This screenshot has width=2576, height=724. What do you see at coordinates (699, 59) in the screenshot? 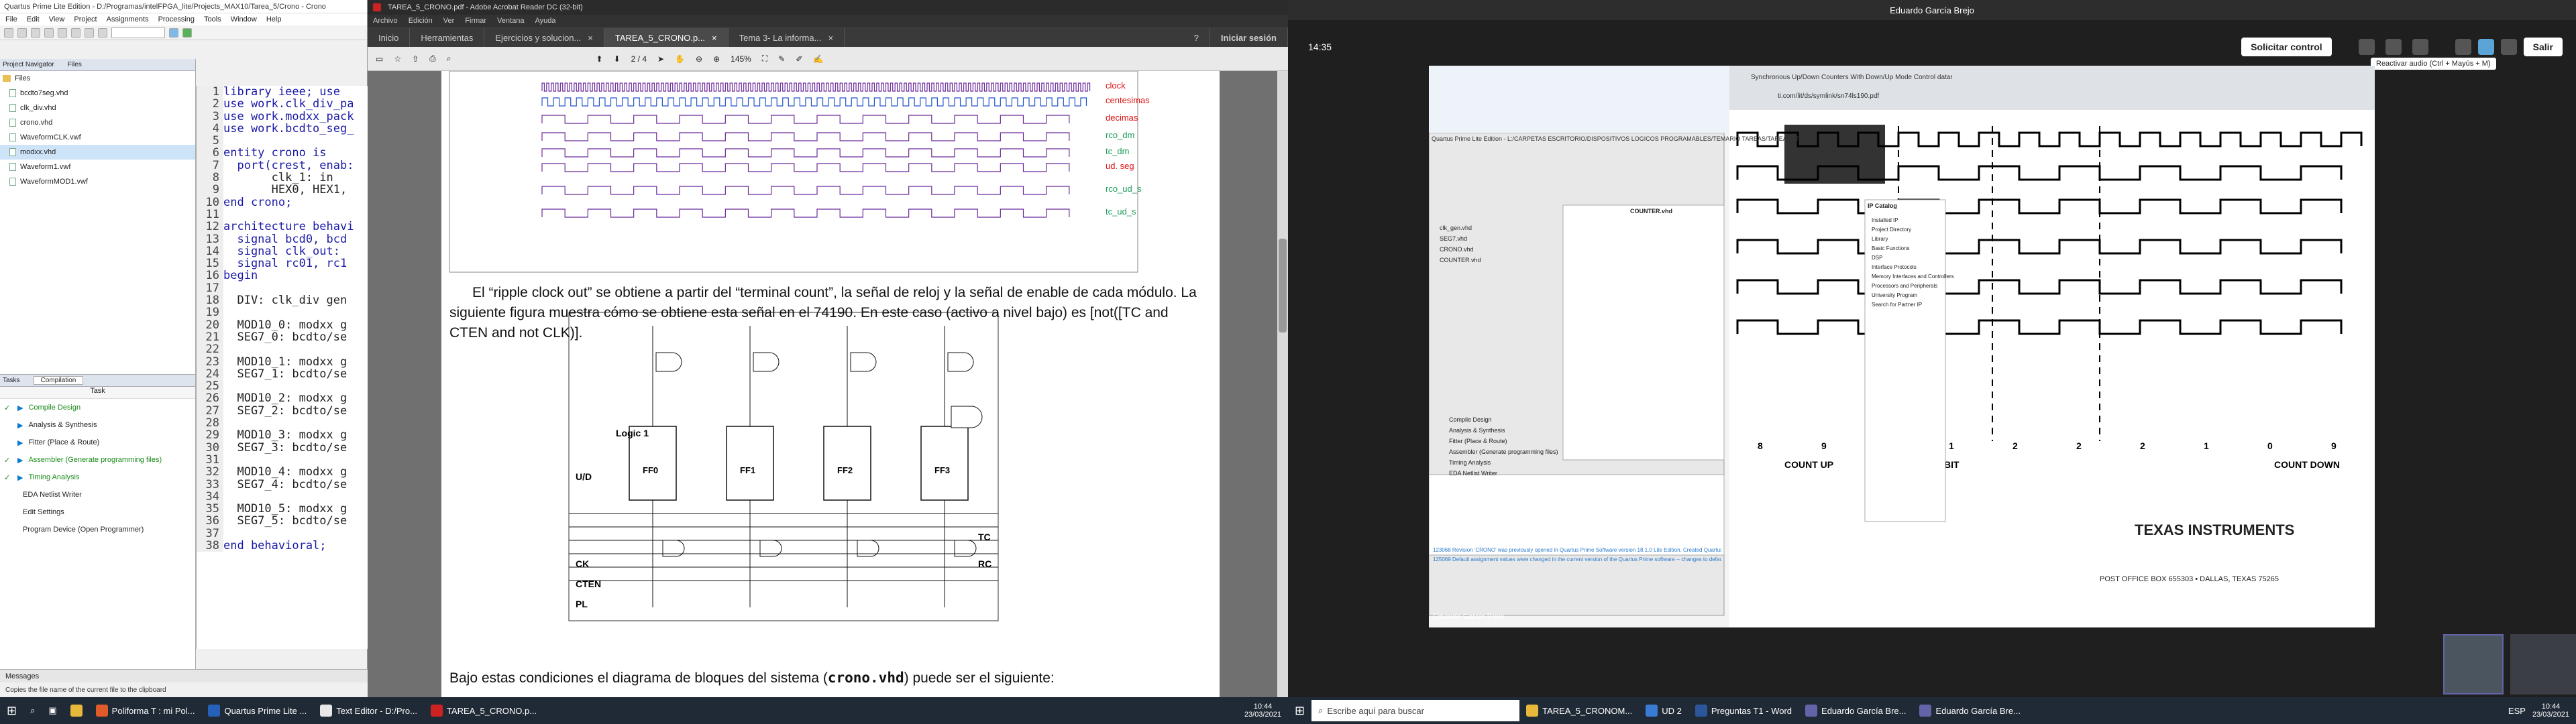
I see `zoom-out-icon: ⊖` at bounding box center [699, 59].